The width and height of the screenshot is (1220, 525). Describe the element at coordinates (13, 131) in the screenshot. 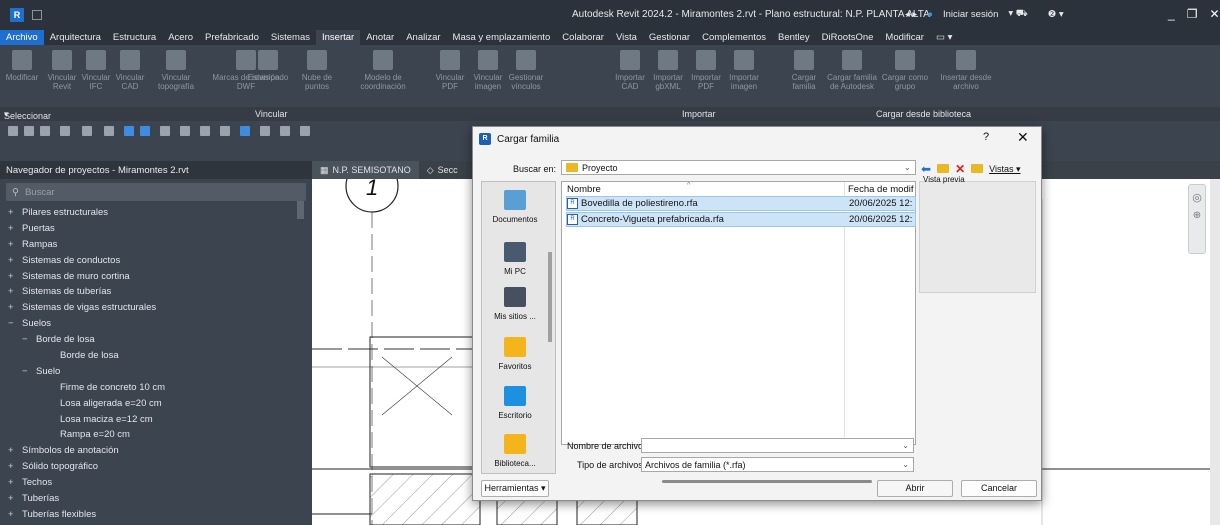

I see `open-icon` at that location.